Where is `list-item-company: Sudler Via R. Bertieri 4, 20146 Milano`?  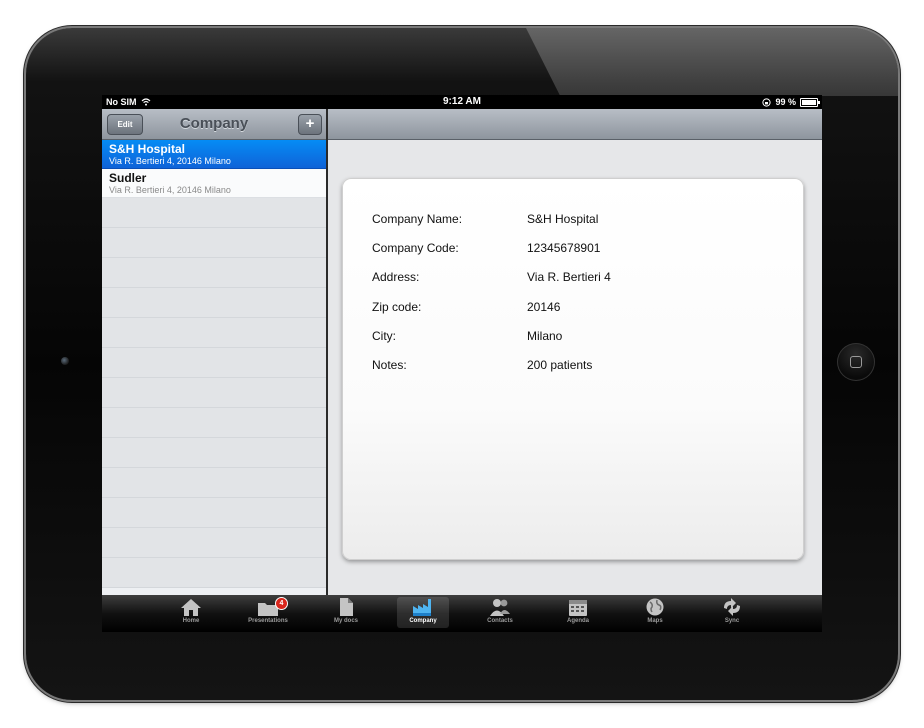 list-item-company: Sudler Via R. Bertieri 4, 20146 Milano is located at coordinates (214, 183).